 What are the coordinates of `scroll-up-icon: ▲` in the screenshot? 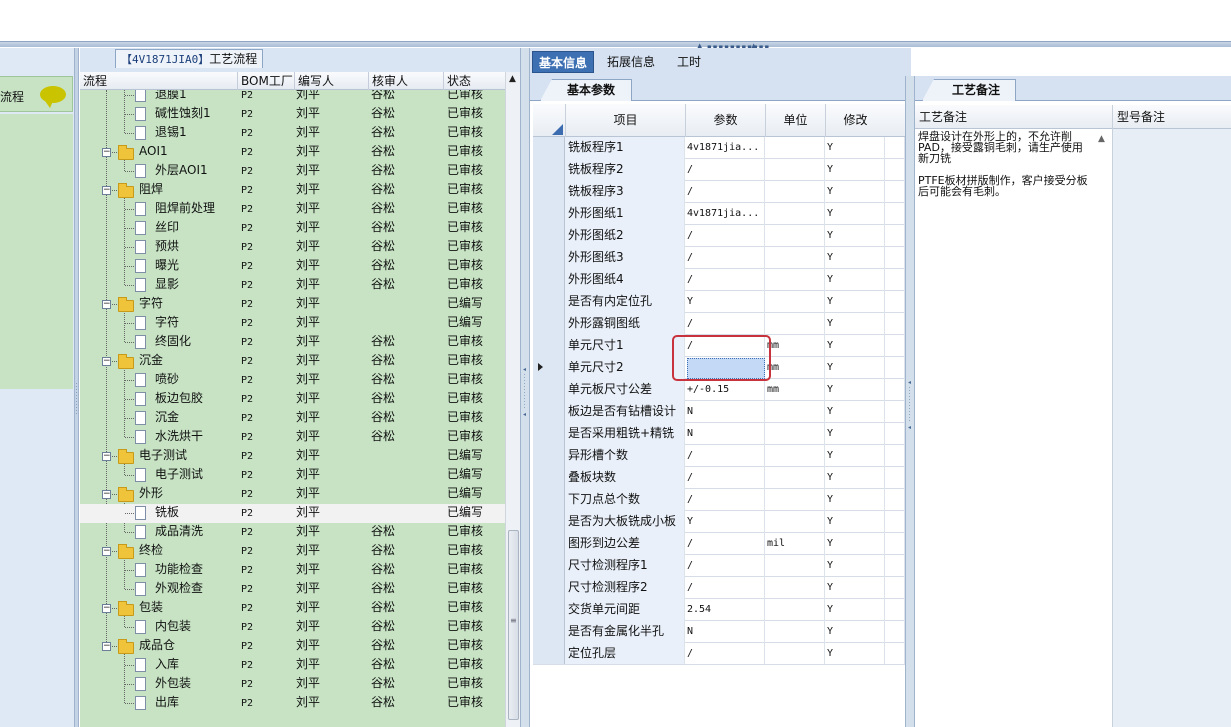 It's located at (512, 79).